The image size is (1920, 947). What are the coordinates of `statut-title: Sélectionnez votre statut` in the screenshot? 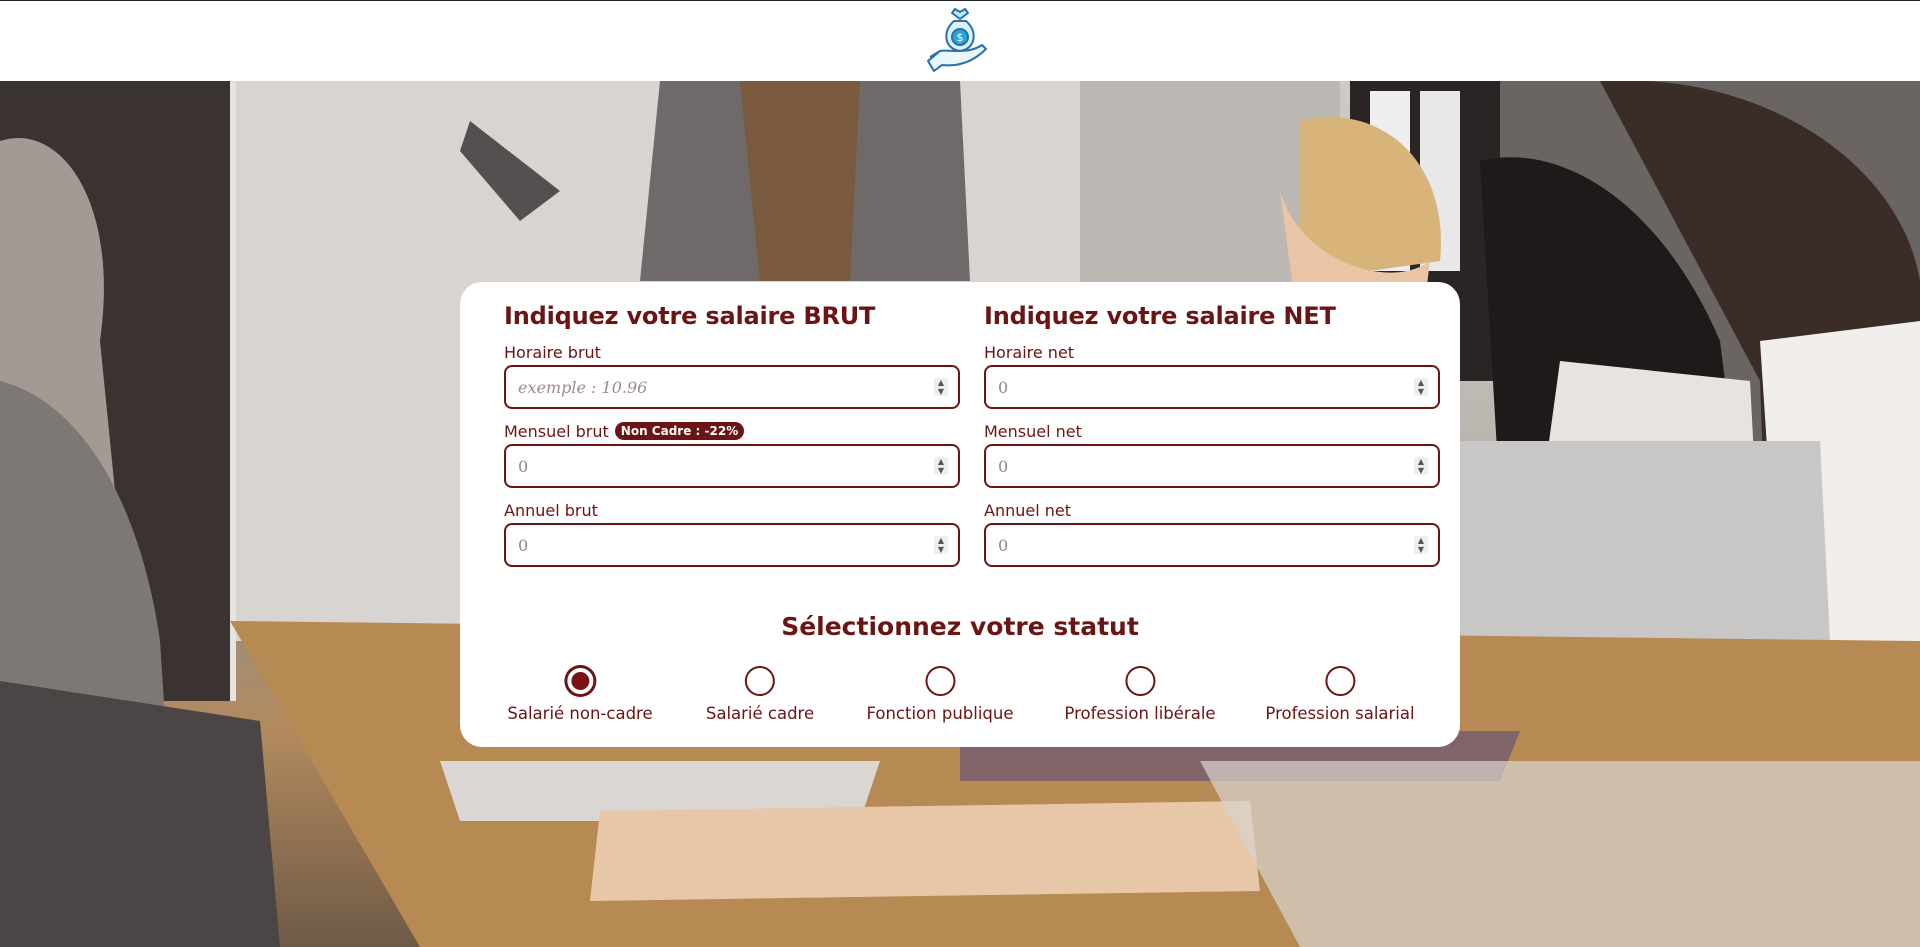 It's located at (960, 626).